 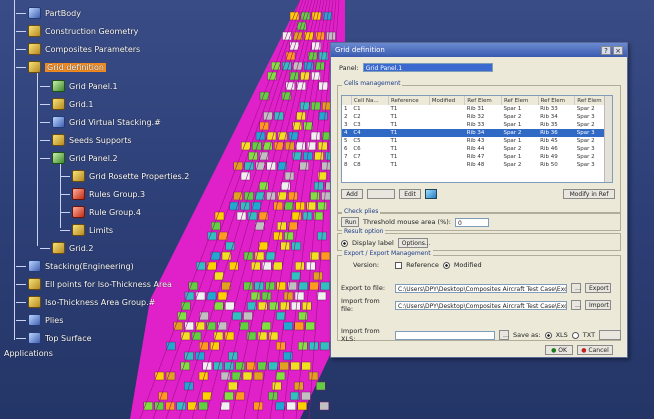 I want to click on import-button: Import, so click(x=598, y=305).